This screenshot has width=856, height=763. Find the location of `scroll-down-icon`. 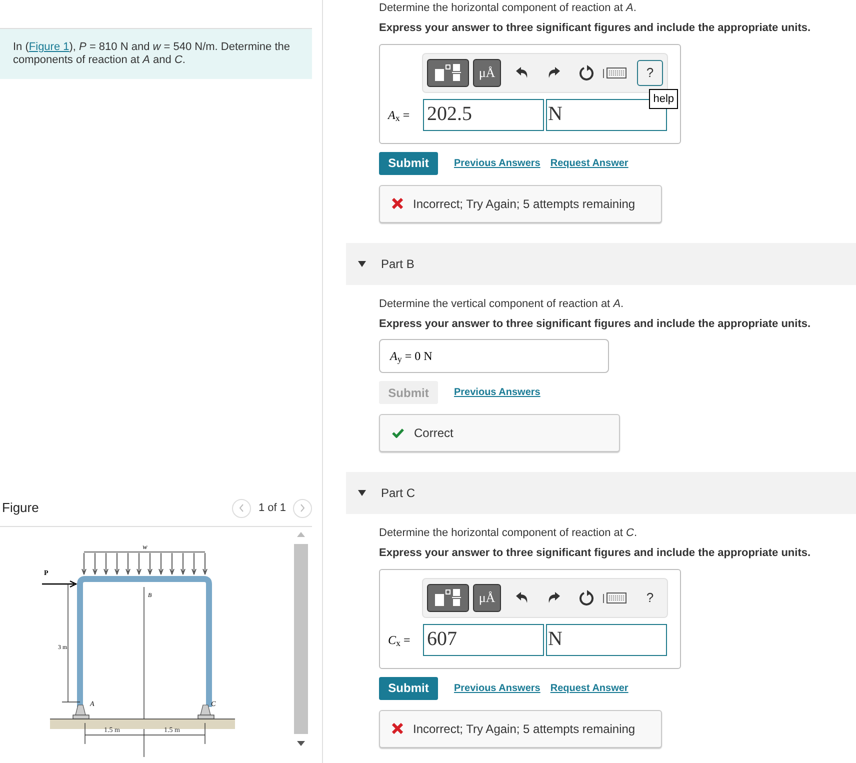

scroll-down-icon is located at coordinates (301, 743).